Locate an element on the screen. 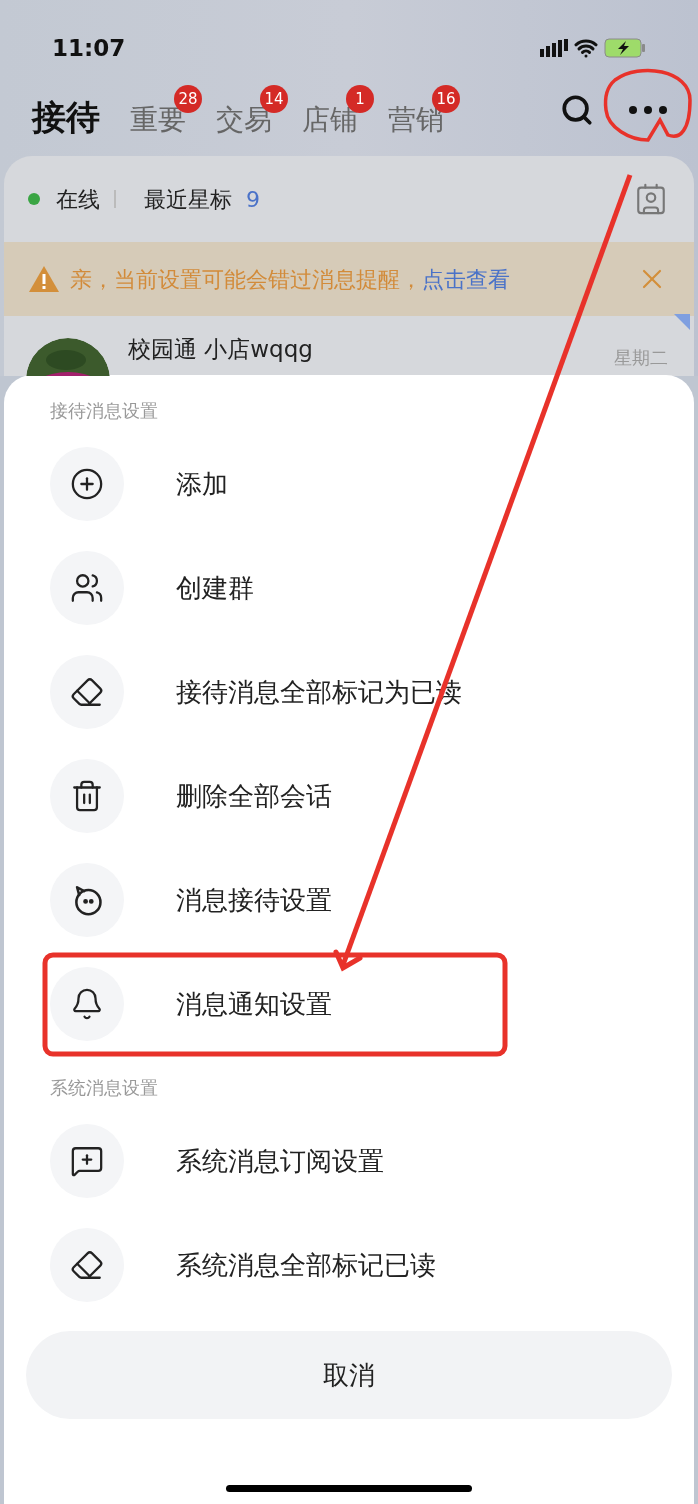  category-tab: 接待 is located at coordinates (74, 110).